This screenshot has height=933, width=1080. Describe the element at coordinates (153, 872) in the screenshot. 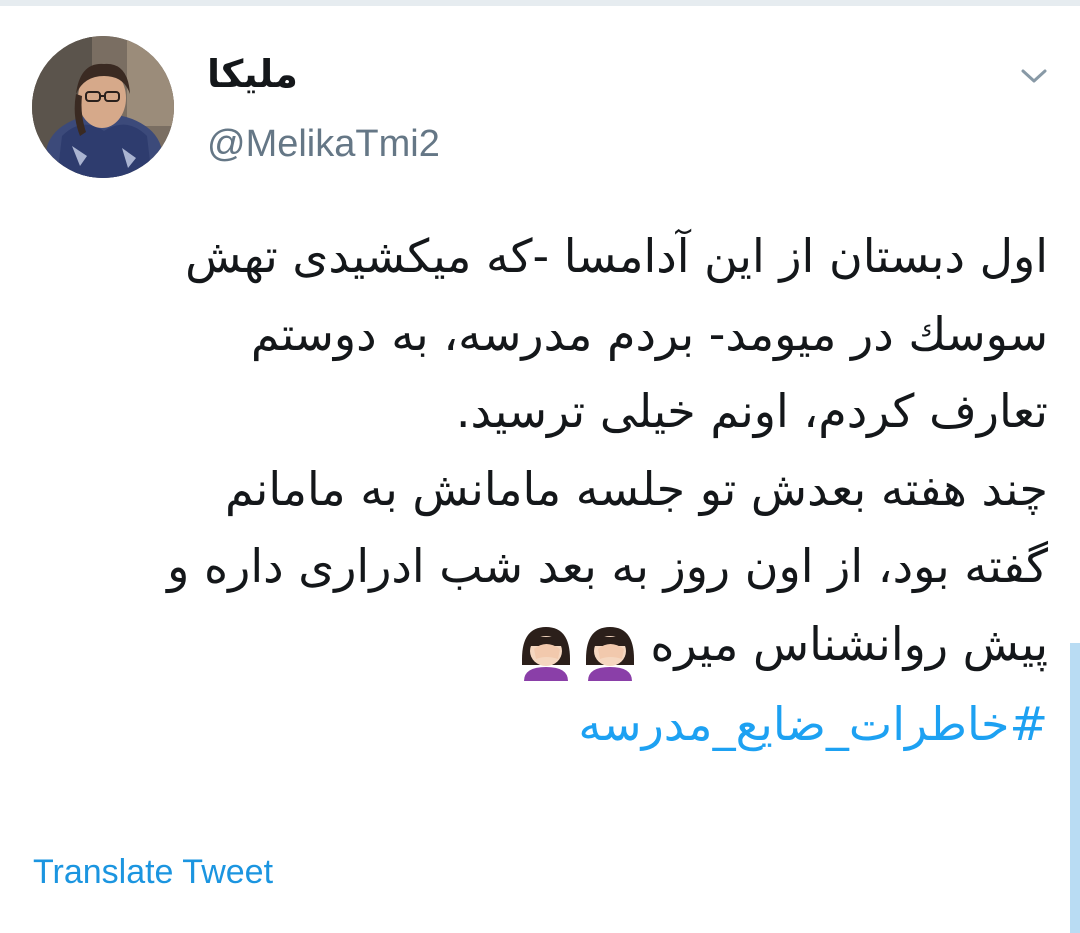

I see `translate-tweet-link: Translate Tweet` at that location.